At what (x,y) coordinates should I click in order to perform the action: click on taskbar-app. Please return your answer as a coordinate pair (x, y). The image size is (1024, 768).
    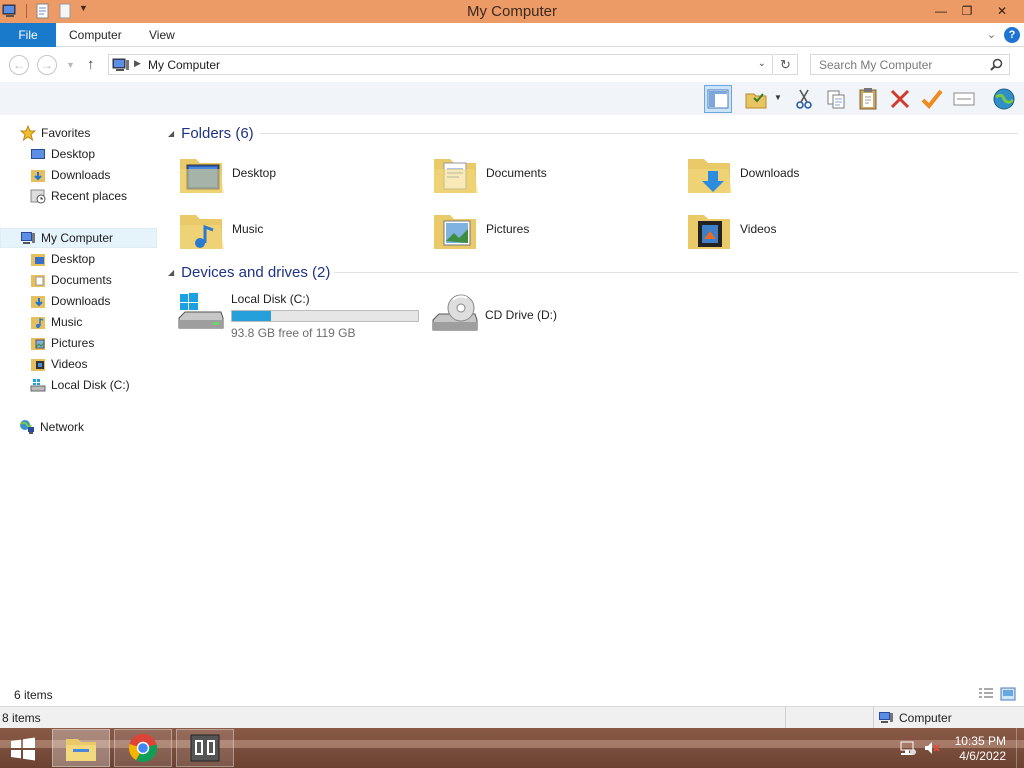
    Looking at the image, I should click on (205, 748).